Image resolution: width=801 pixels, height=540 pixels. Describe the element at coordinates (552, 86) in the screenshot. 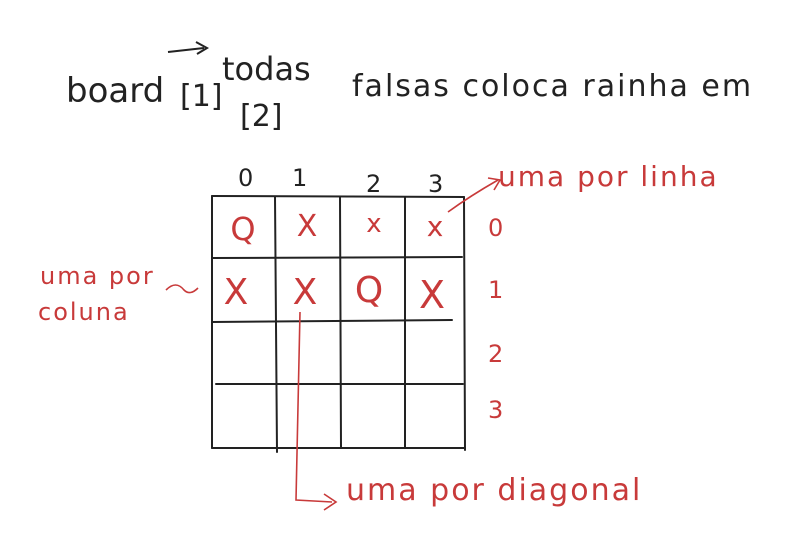

I see `heading-rest: falsas coloca rainha em` at that location.